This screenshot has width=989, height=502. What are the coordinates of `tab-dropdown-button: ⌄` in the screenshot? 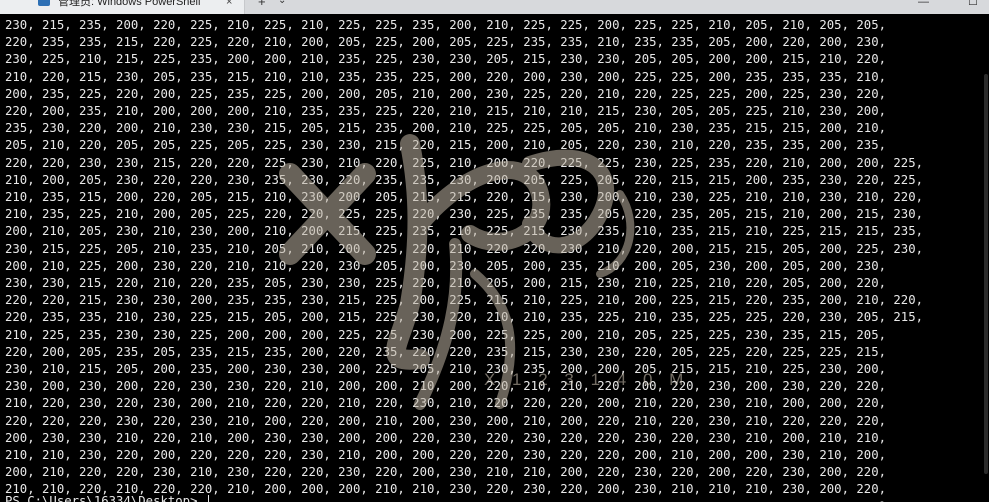 It's located at (282, 4).